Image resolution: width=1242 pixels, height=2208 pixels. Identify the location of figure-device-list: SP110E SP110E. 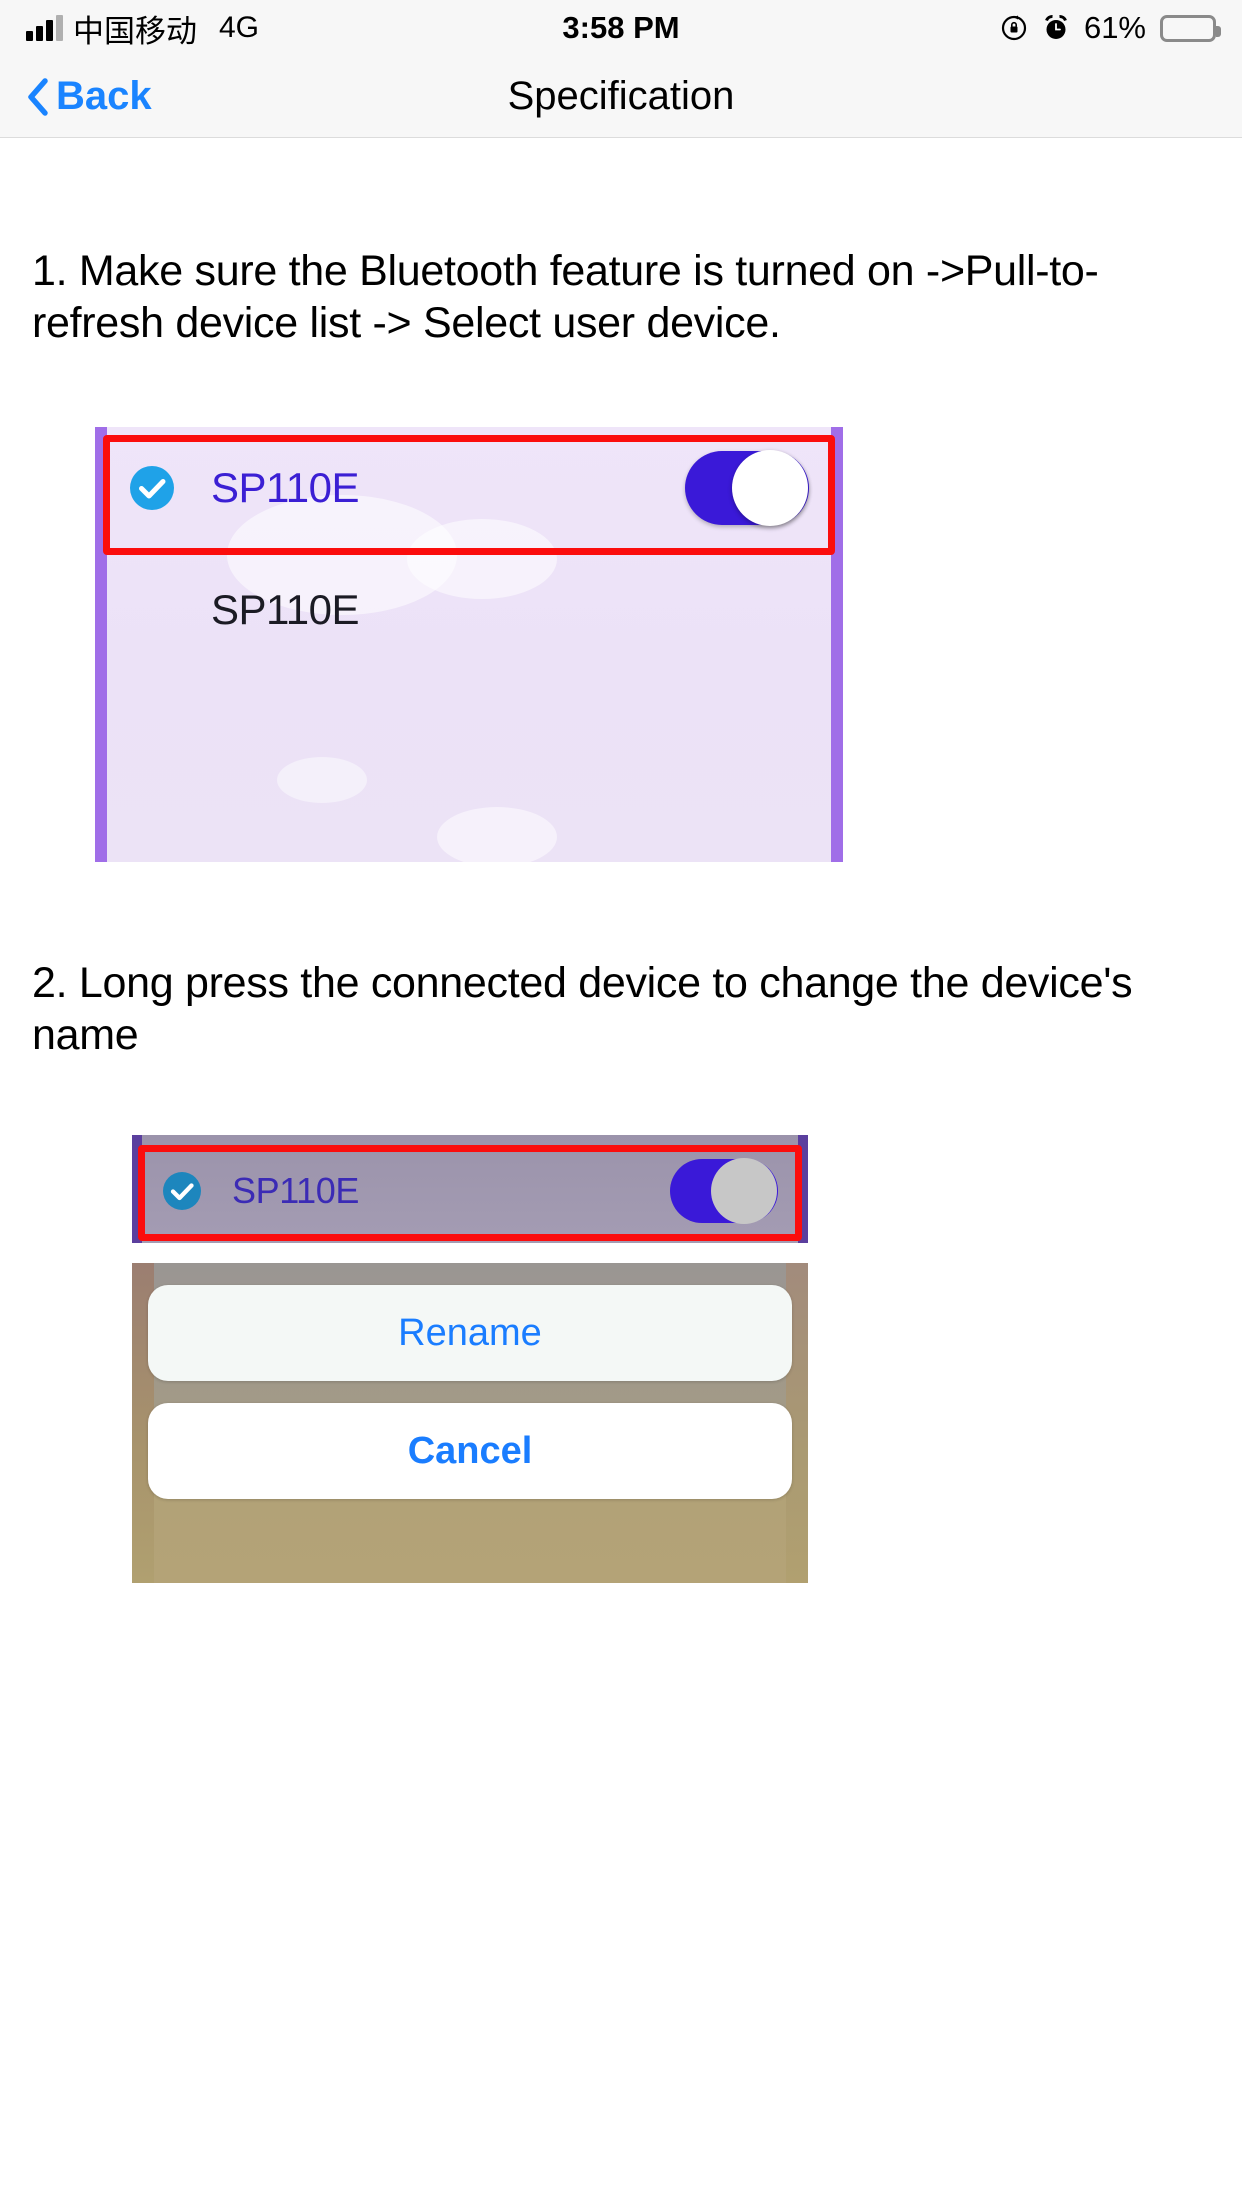
(469, 645).